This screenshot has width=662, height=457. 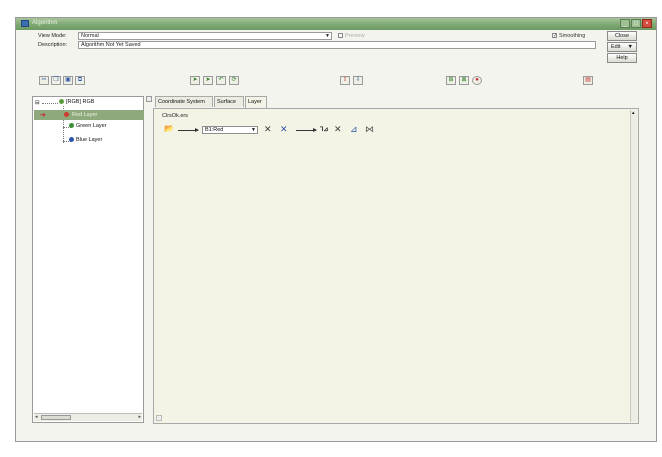 What do you see at coordinates (633, 113) in the screenshot?
I see `scroll-up-icon: ▴` at bounding box center [633, 113].